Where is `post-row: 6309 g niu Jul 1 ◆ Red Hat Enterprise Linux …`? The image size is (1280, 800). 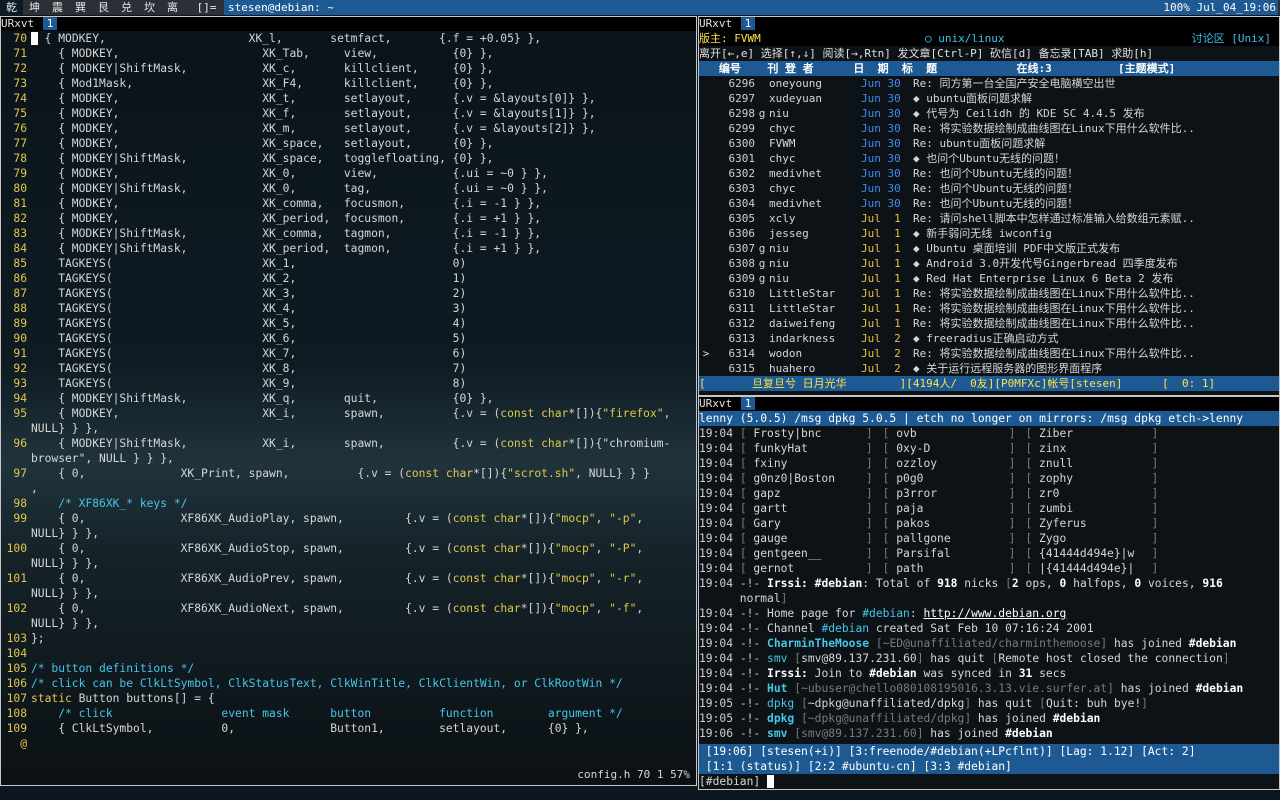
post-row: 6309 g niu Jul 1 ◆ Red Hat Enterprise Linux … is located at coordinates (989, 278).